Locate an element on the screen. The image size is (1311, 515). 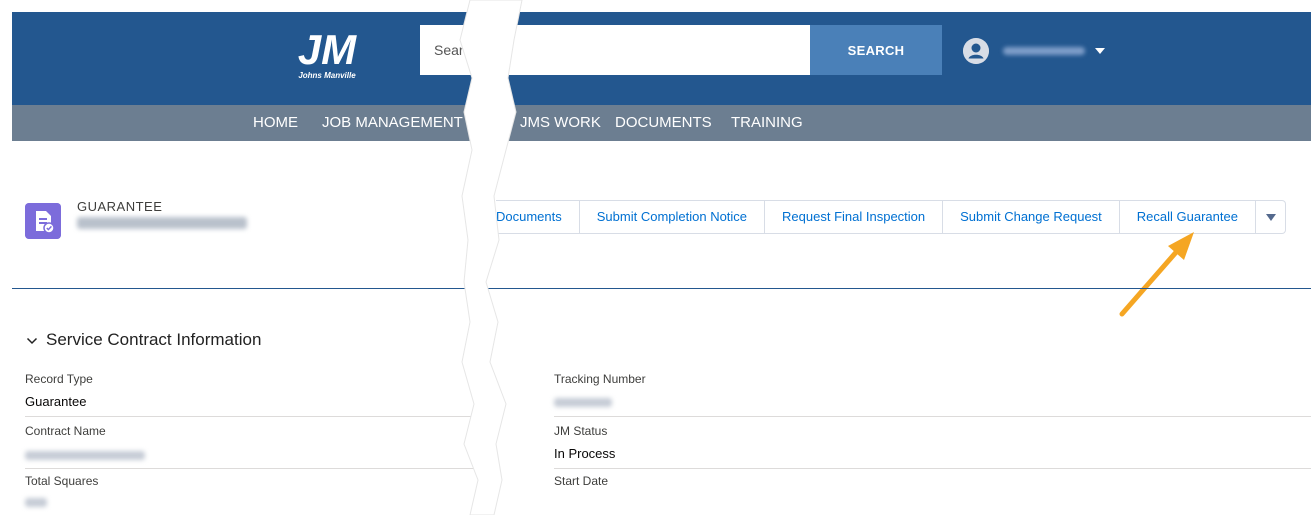
nav-item-jms-work: JMS WORK is located at coordinates (560, 123).